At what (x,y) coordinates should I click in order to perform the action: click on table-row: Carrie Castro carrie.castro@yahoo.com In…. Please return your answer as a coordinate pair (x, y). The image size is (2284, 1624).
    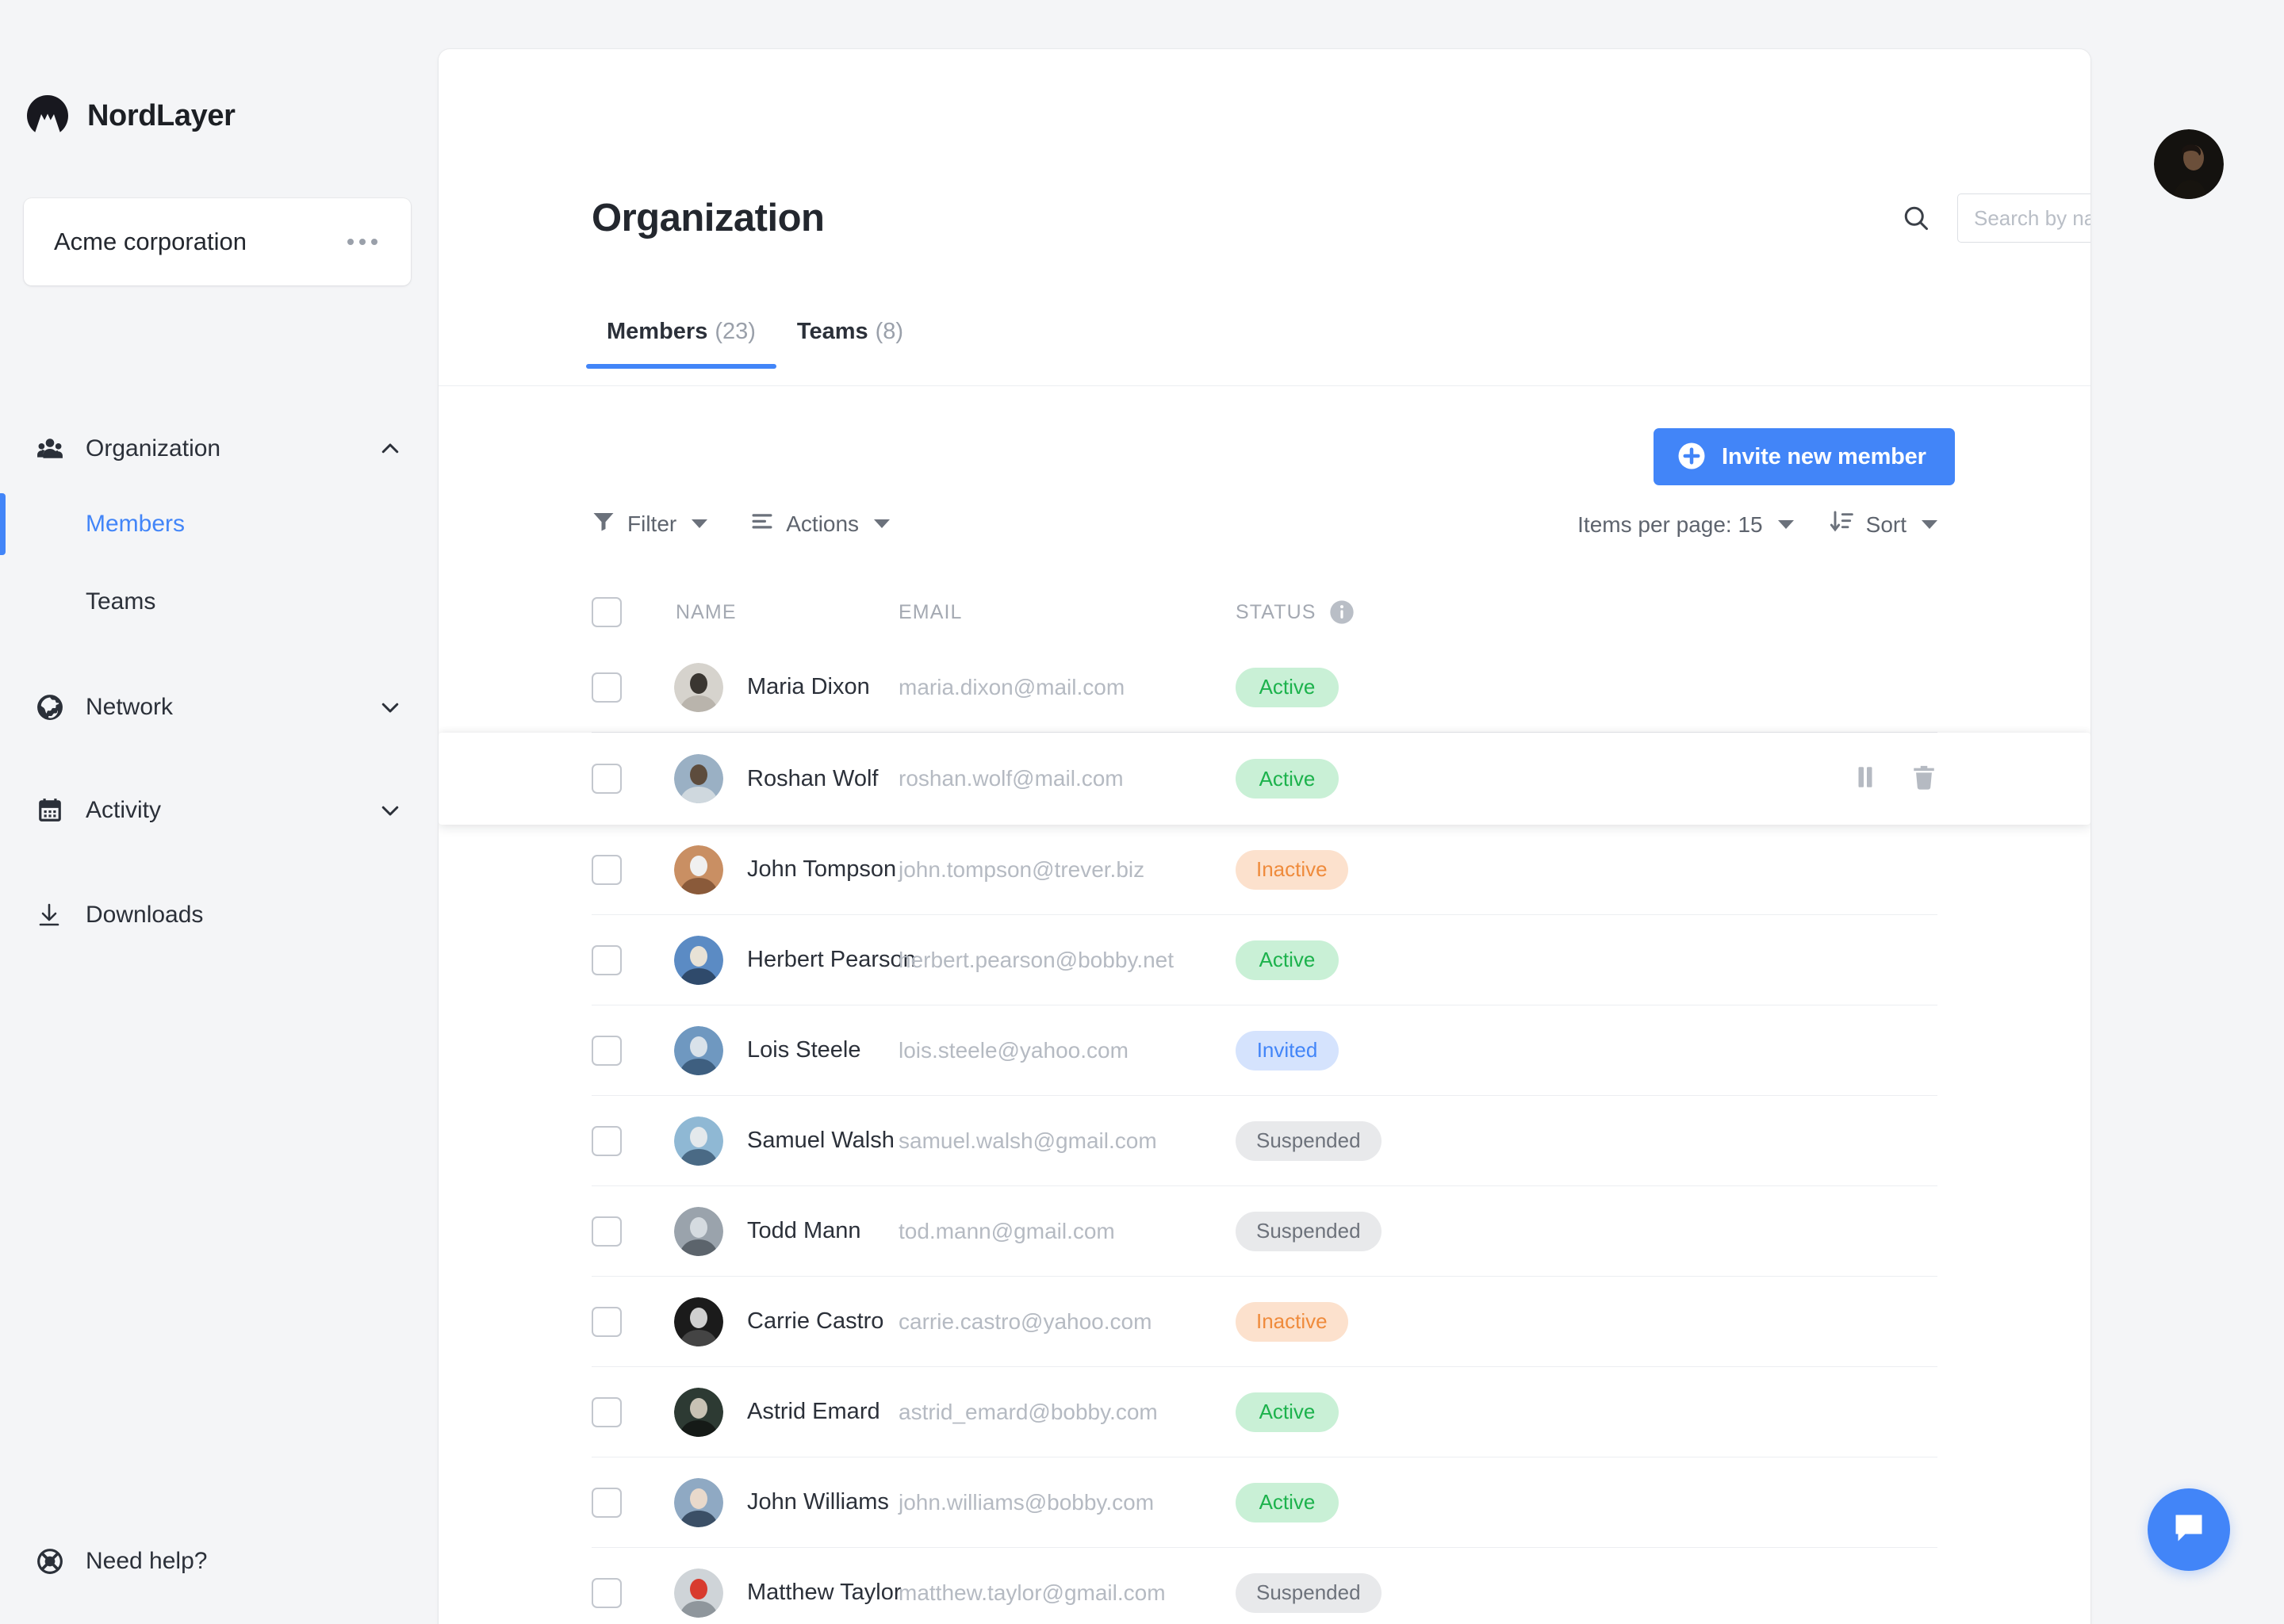
    Looking at the image, I should click on (1264, 1322).